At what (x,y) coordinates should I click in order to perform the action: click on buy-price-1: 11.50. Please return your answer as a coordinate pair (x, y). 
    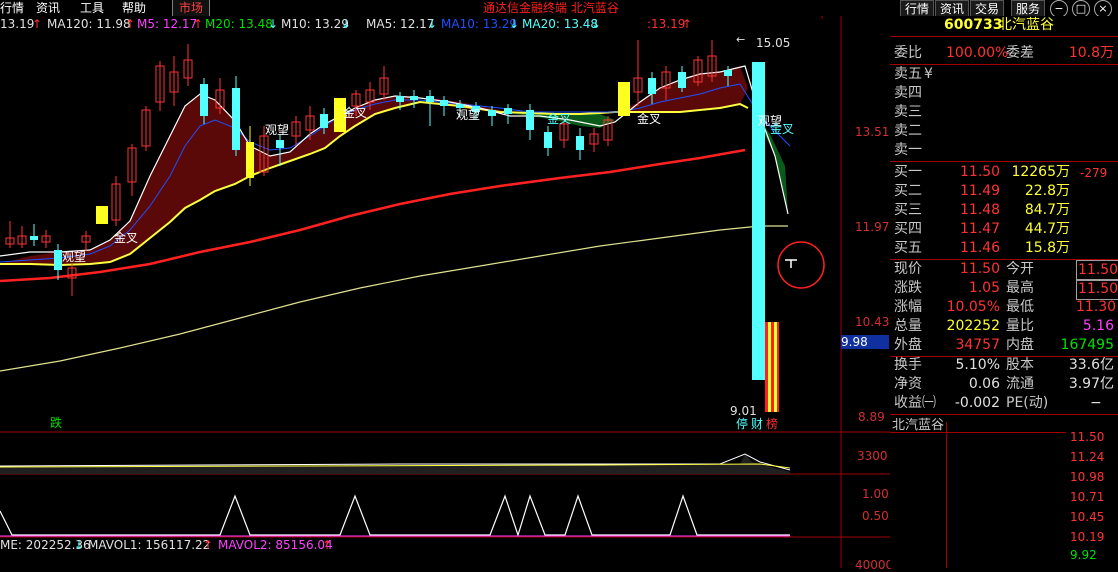
    Looking at the image, I should click on (980, 172).